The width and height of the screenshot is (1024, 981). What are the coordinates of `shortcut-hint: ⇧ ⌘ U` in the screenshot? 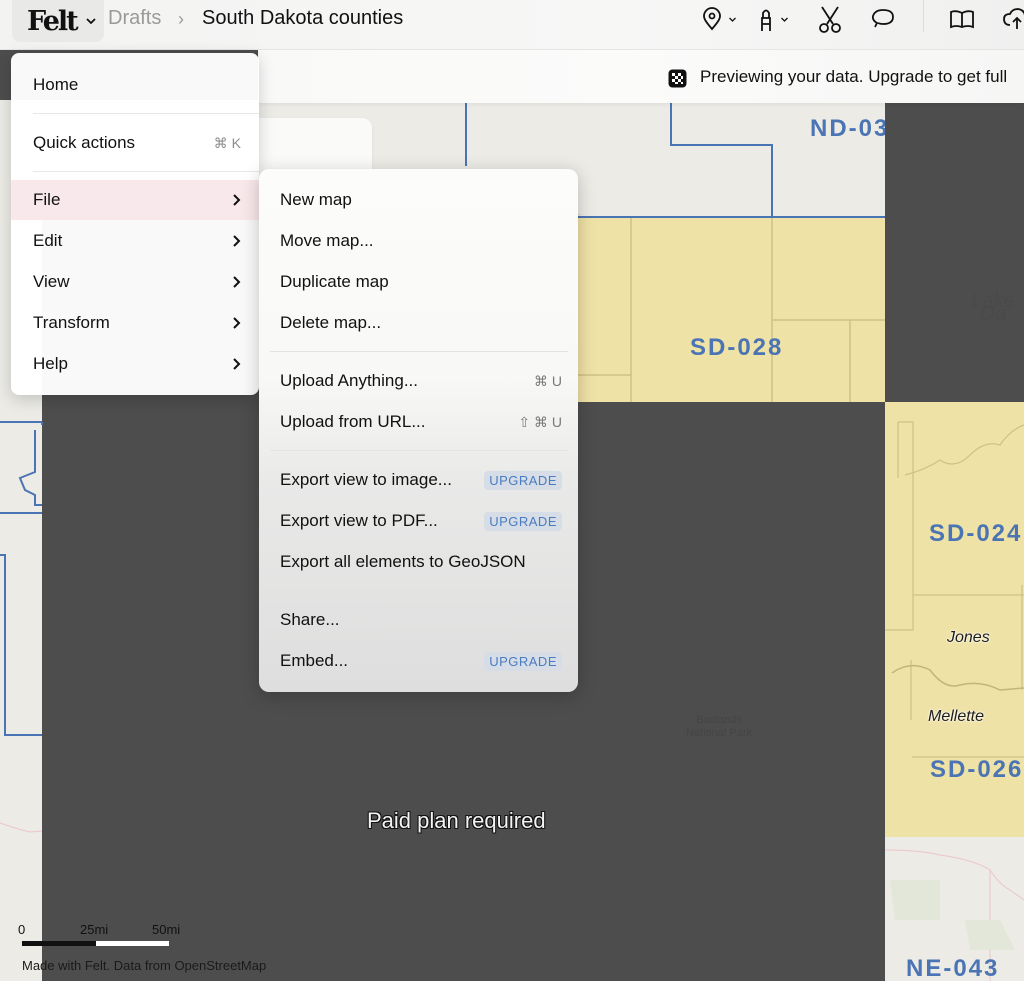 It's located at (540, 421).